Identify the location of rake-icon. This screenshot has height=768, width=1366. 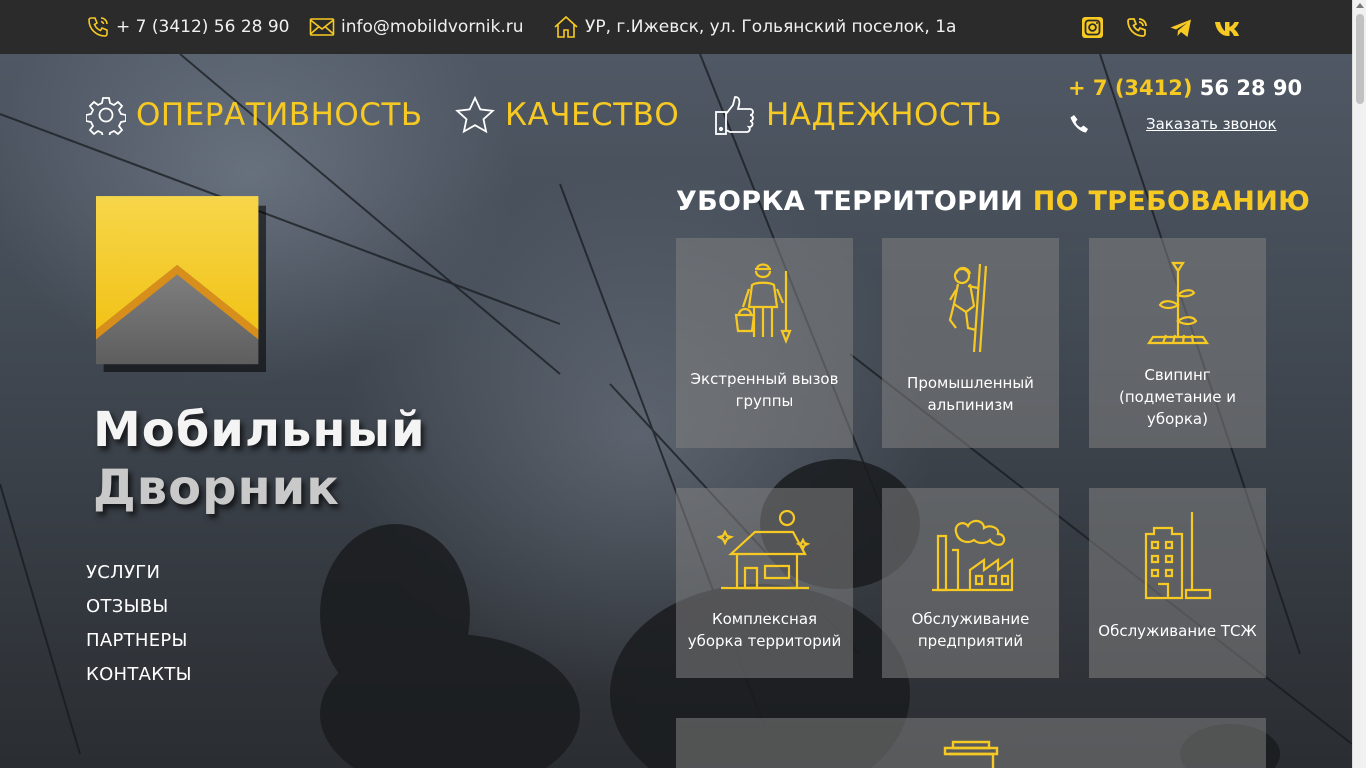
(1177, 303).